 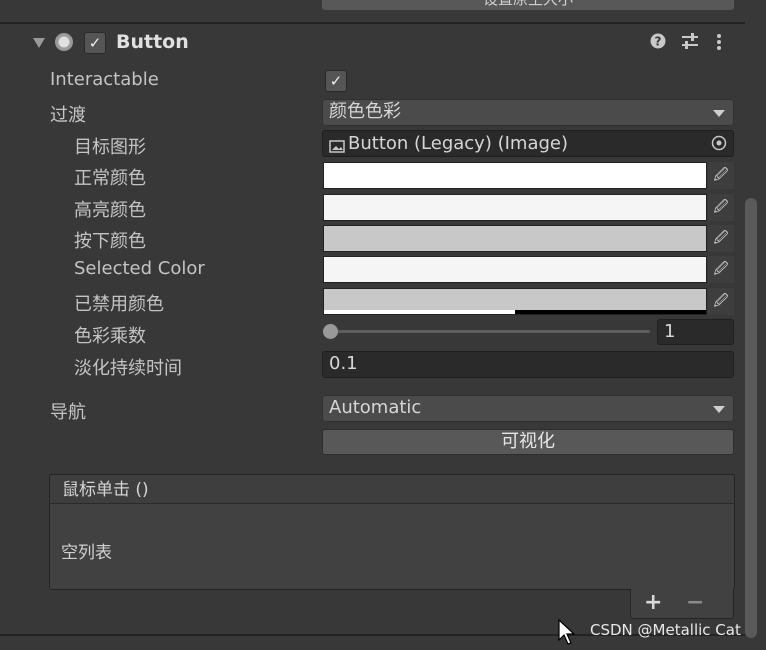 I want to click on image-icon, so click(x=337, y=147).